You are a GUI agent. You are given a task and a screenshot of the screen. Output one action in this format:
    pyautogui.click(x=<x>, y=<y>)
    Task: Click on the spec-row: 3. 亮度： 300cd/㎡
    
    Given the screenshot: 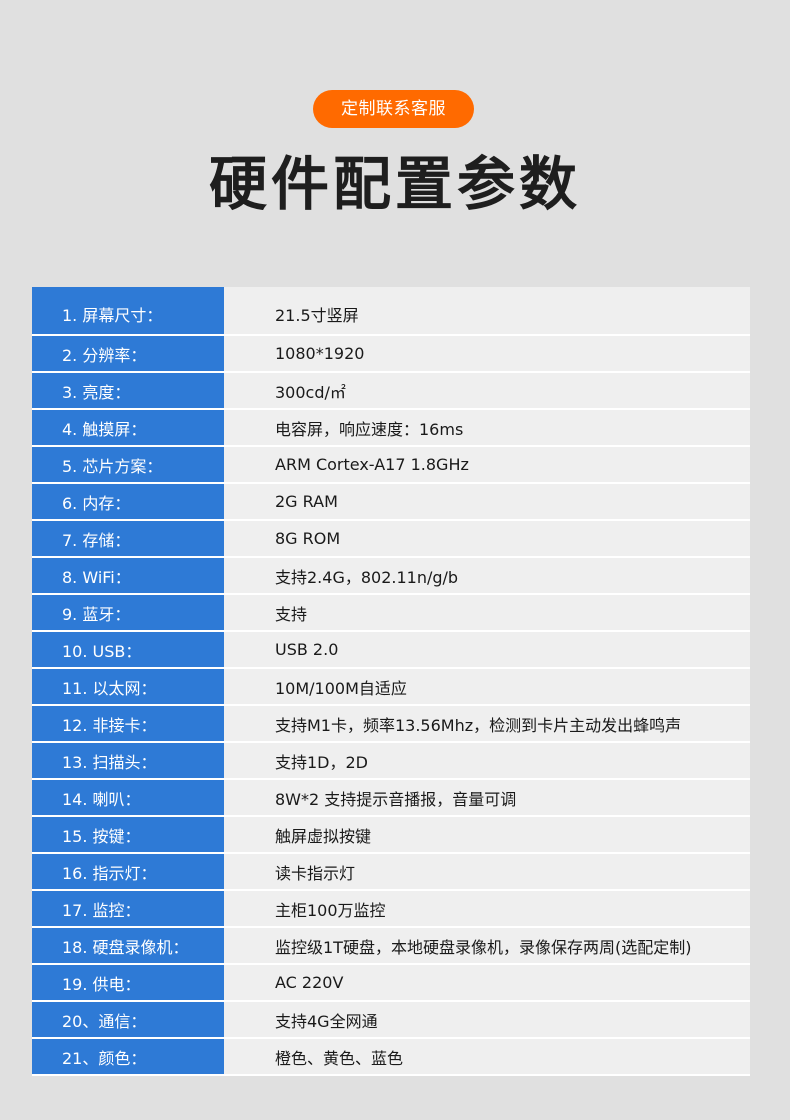 What is the action you would take?
    pyautogui.click(x=391, y=391)
    